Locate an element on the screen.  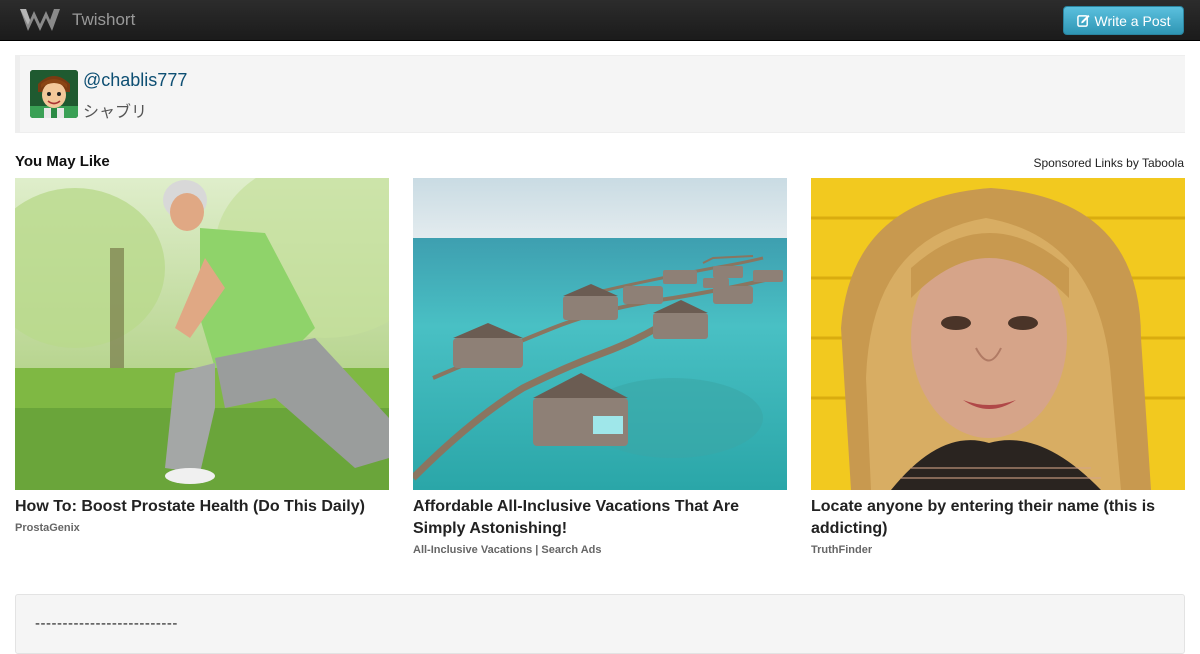
brand-link: Twishort is located at coordinates (76, 20).